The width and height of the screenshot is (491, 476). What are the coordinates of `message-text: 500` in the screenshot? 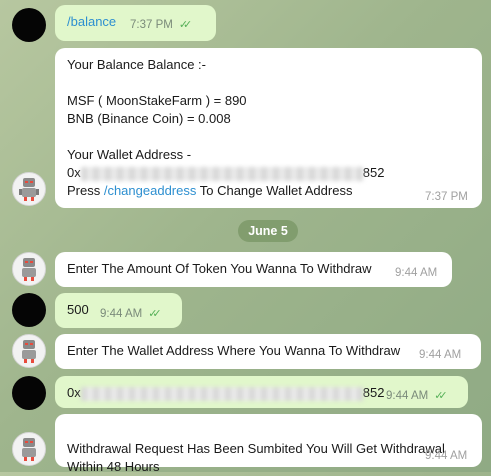 It's located at (78, 309).